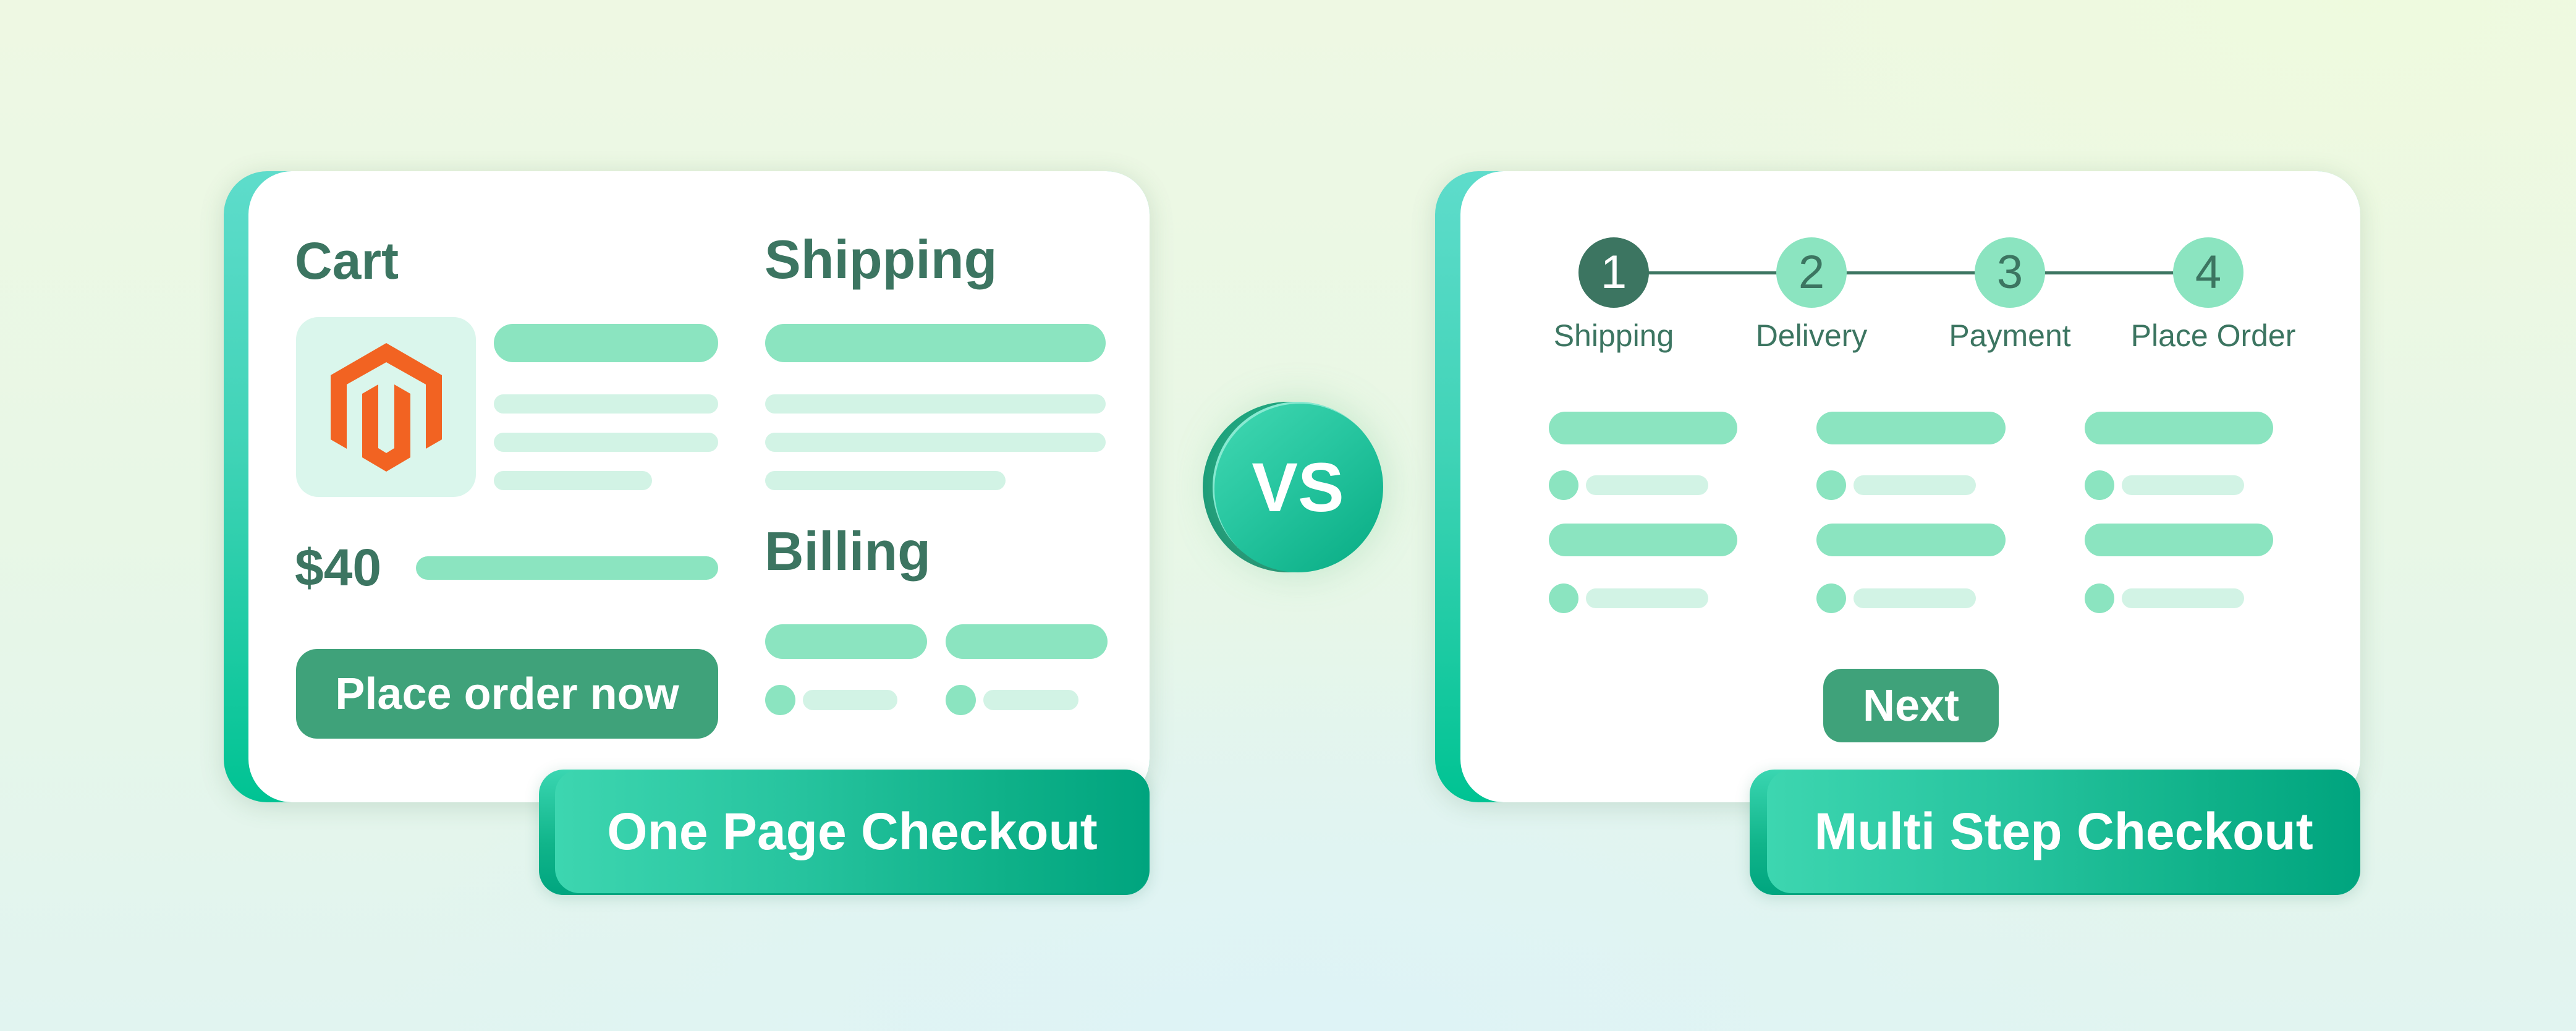 This screenshot has width=2576, height=1031. I want to click on step-4-label: Place Order, so click(2213, 335).